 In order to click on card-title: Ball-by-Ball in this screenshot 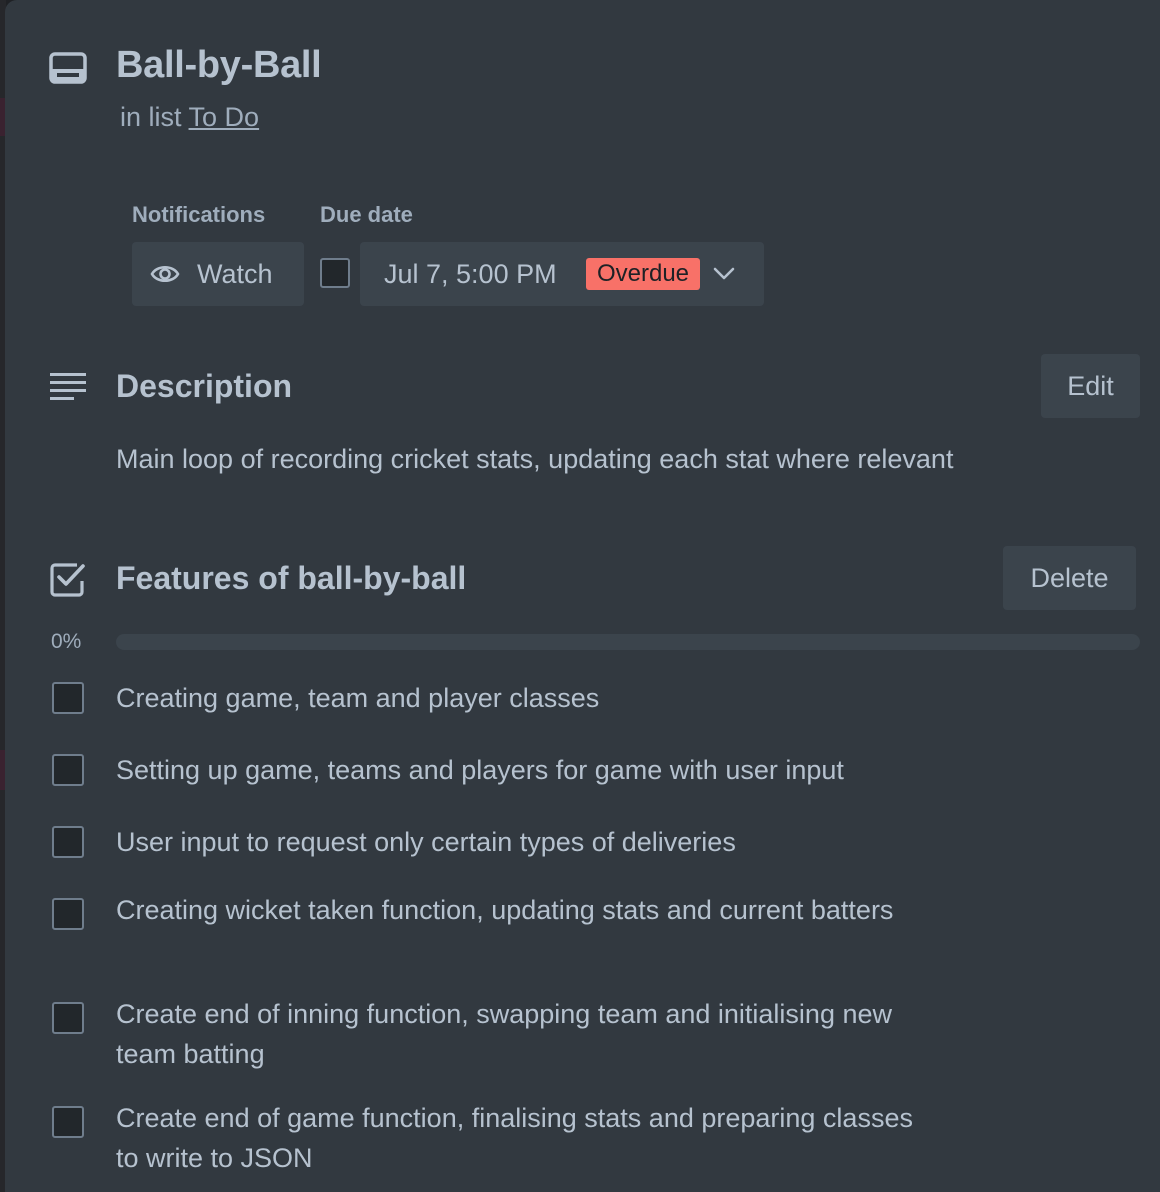, I will do `click(219, 65)`.